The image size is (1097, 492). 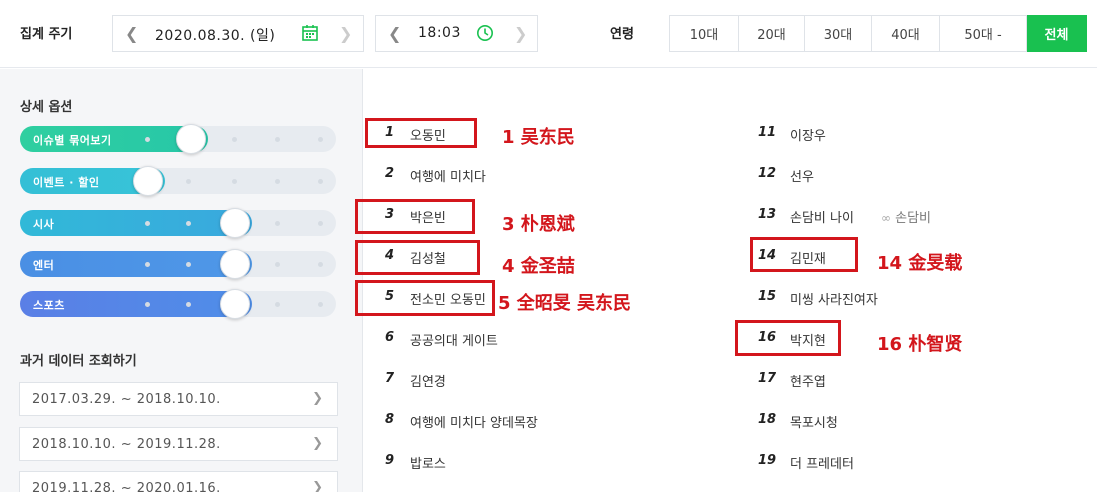 What do you see at coordinates (439, 33) in the screenshot?
I see `time-value: 18:03` at bounding box center [439, 33].